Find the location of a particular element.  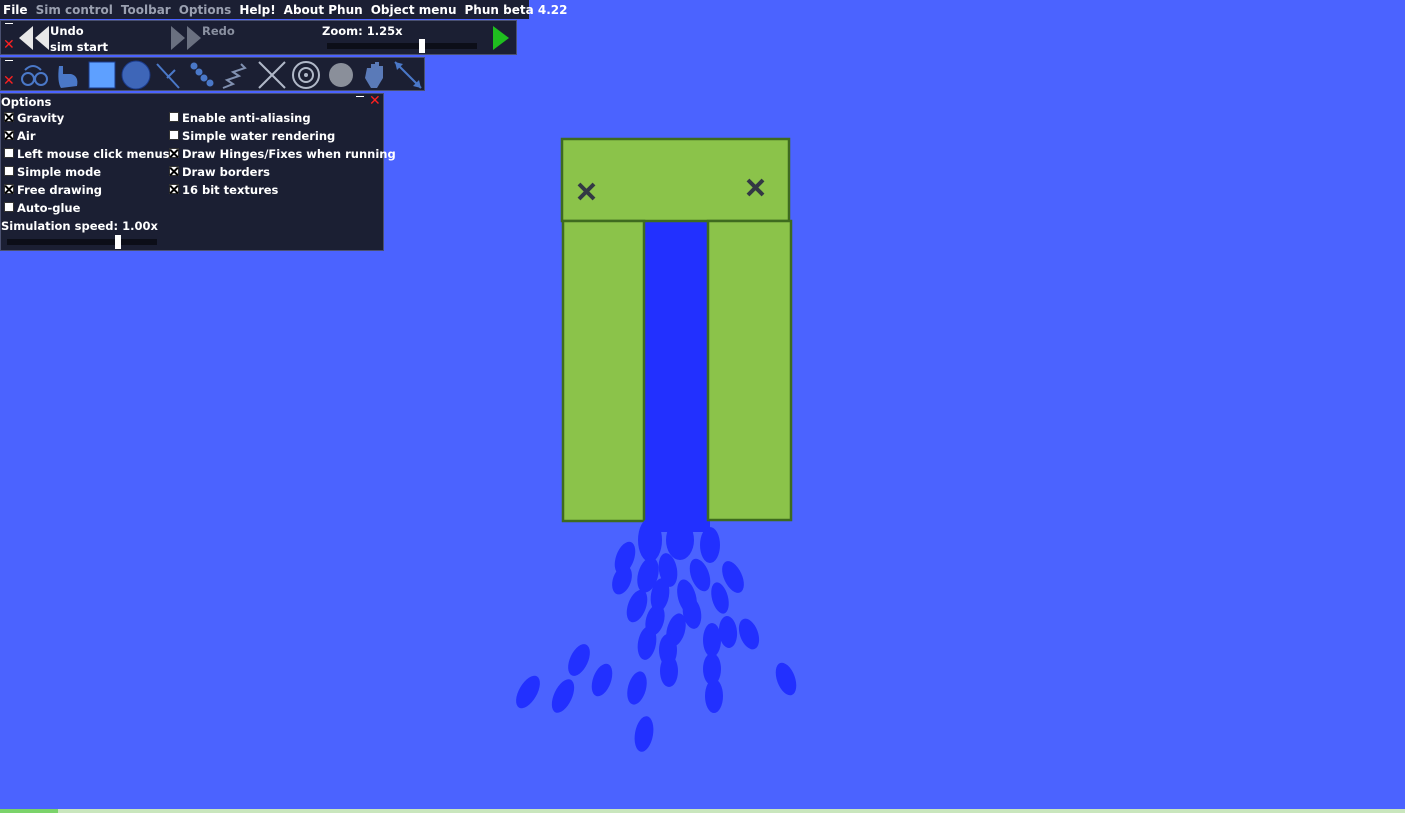

auto-glue-label: Auto-glue is located at coordinates (49, 208).